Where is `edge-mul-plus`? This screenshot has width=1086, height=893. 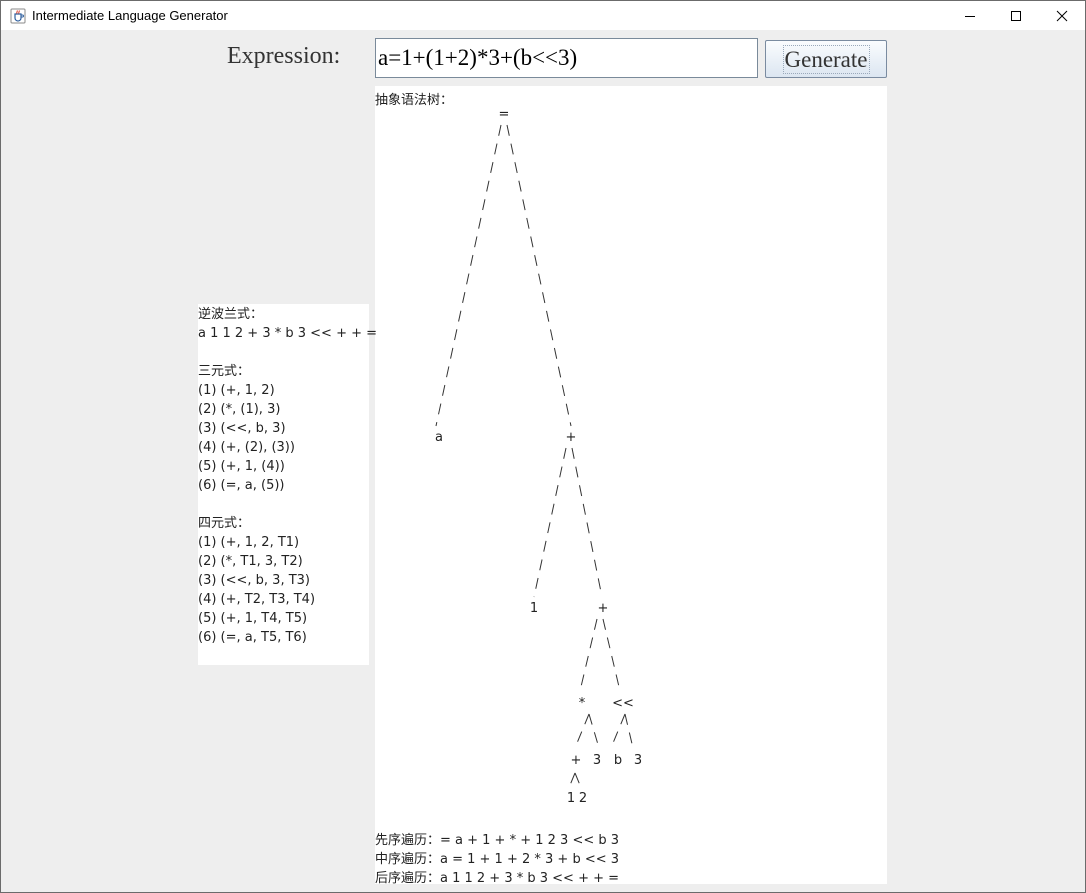 edge-mul-plus is located at coordinates (582, 731).